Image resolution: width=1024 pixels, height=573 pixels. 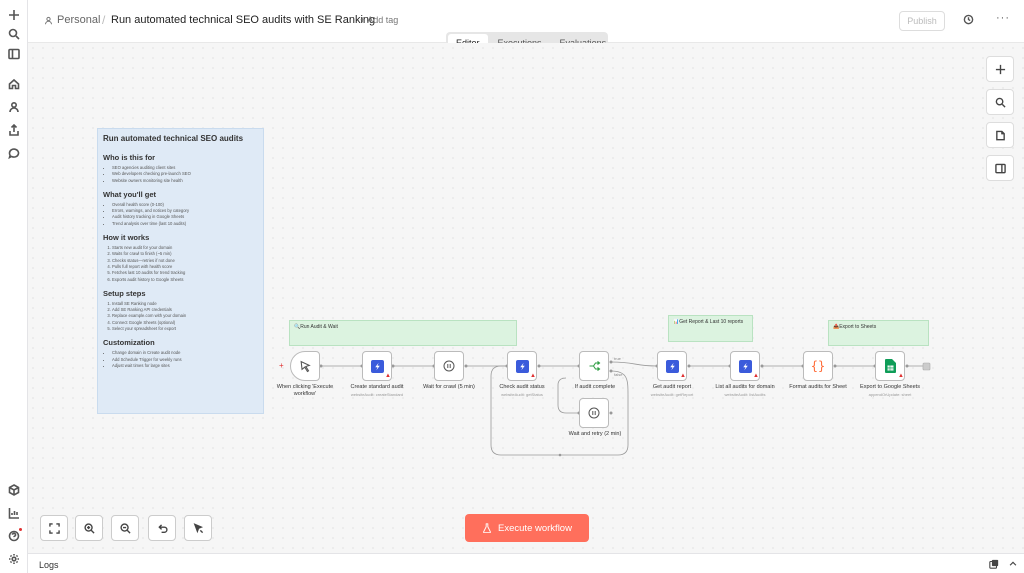 I want to click on undo-button, so click(x=162, y=528).